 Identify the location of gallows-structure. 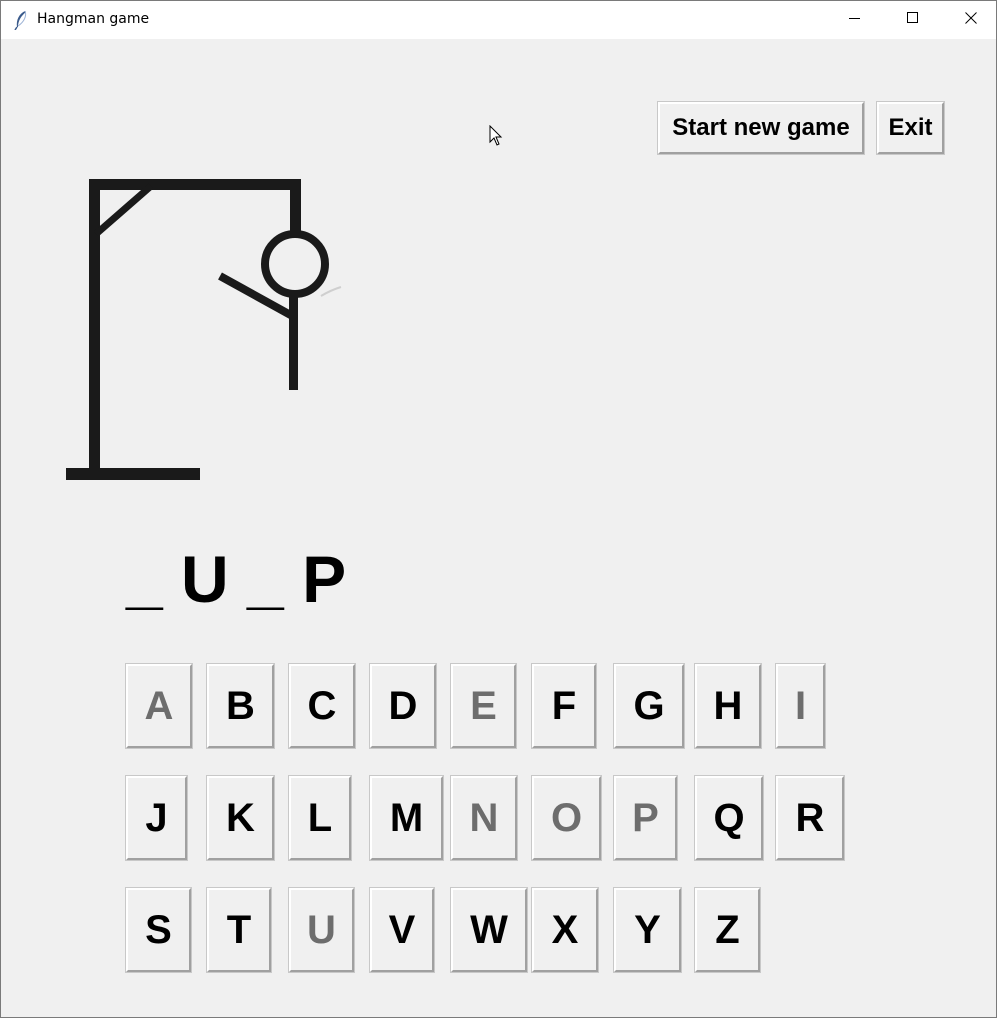
(183, 329).